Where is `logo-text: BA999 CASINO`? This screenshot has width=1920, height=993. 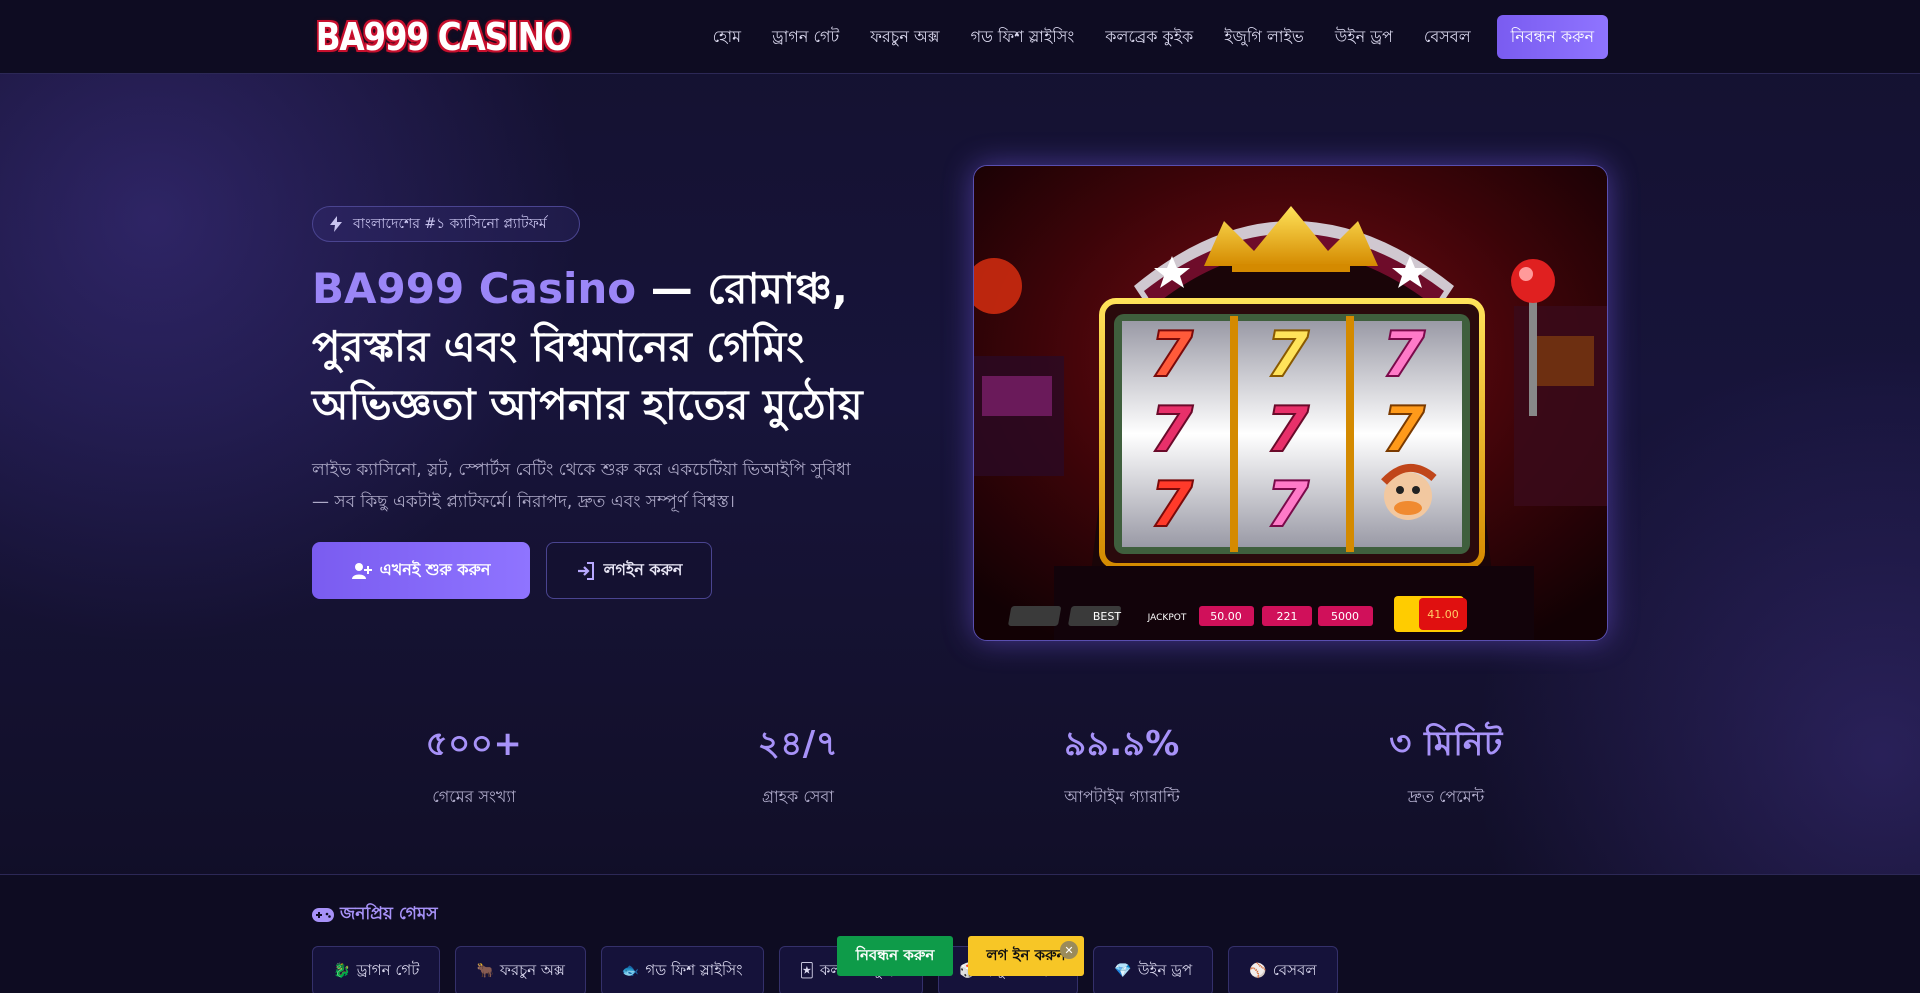 logo-text: BA999 CASINO is located at coordinates (443, 37).